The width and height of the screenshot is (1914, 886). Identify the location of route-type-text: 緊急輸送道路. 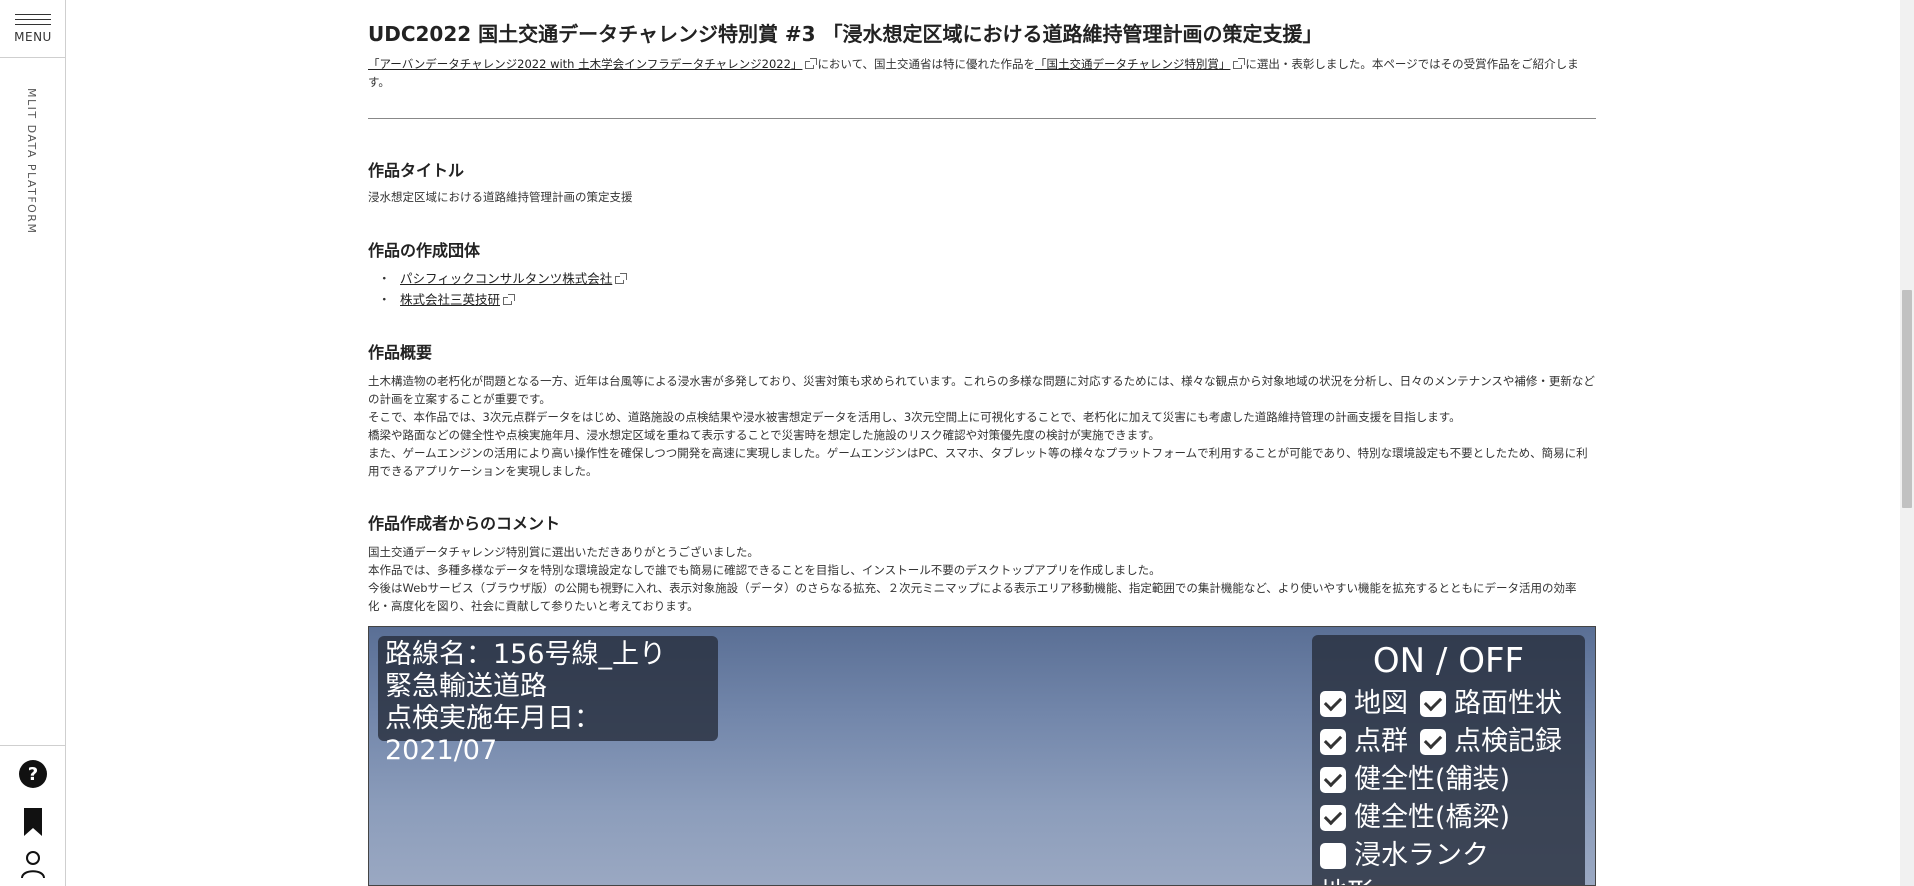
(466, 686).